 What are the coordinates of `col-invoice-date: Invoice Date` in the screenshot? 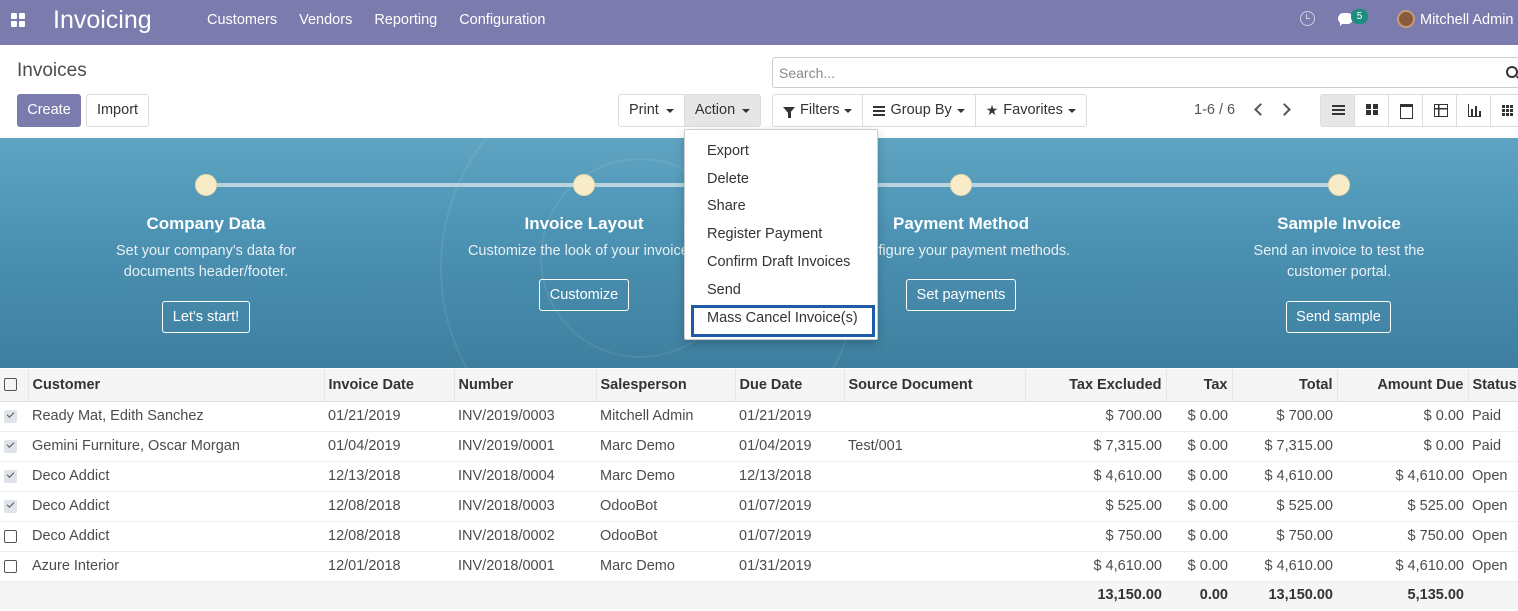 It's located at (389, 385).